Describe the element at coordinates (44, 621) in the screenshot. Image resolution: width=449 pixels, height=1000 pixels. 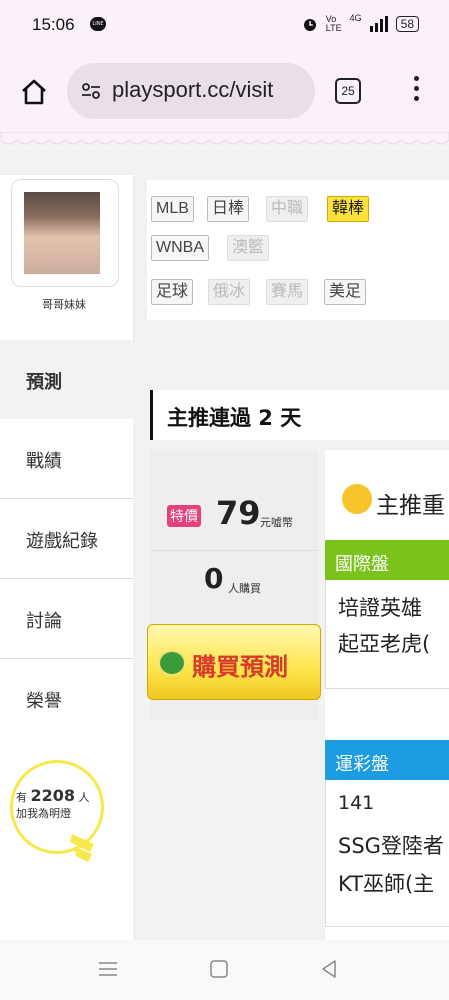
I see `nav-label: 討論` at that location.